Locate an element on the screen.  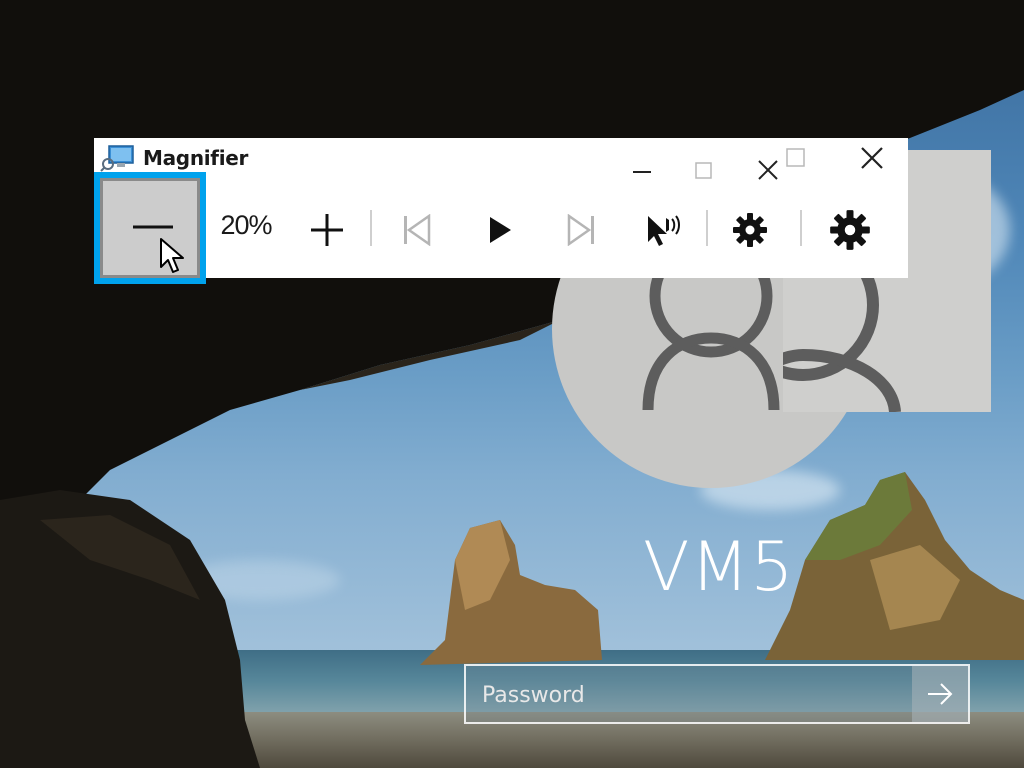
play-icon is located at coordinates (500, 230).